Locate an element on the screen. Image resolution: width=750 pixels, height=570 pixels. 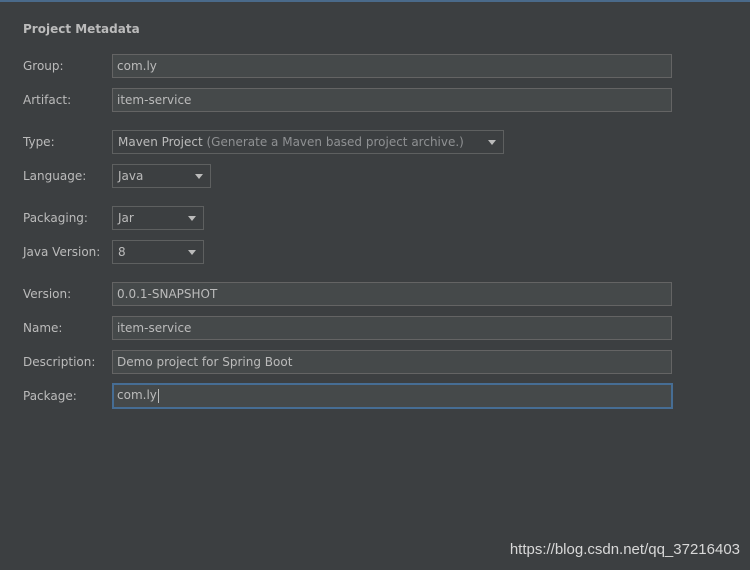
artifact-field: item-service is located at coordinates (392, 100).